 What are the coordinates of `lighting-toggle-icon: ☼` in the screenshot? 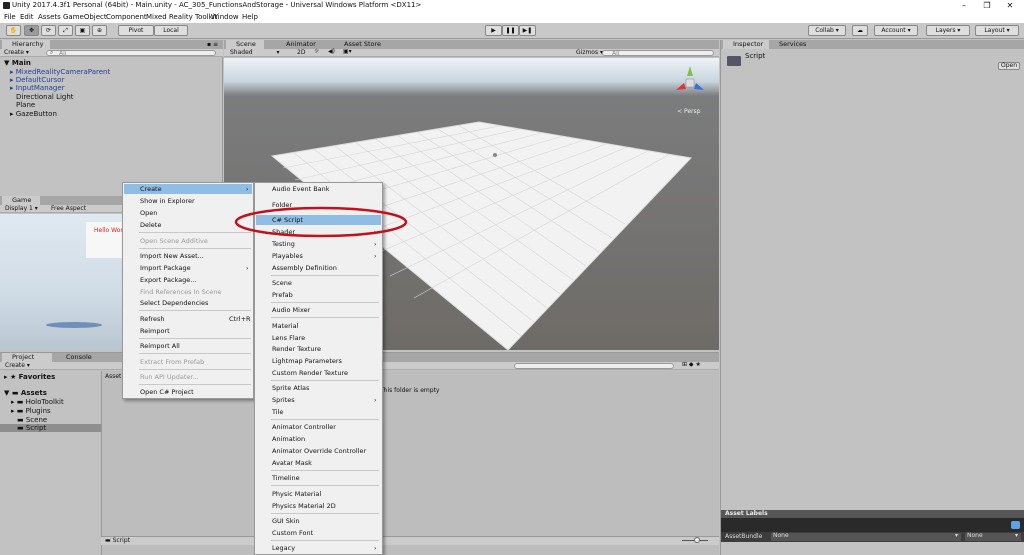 It's located at (316, 52).